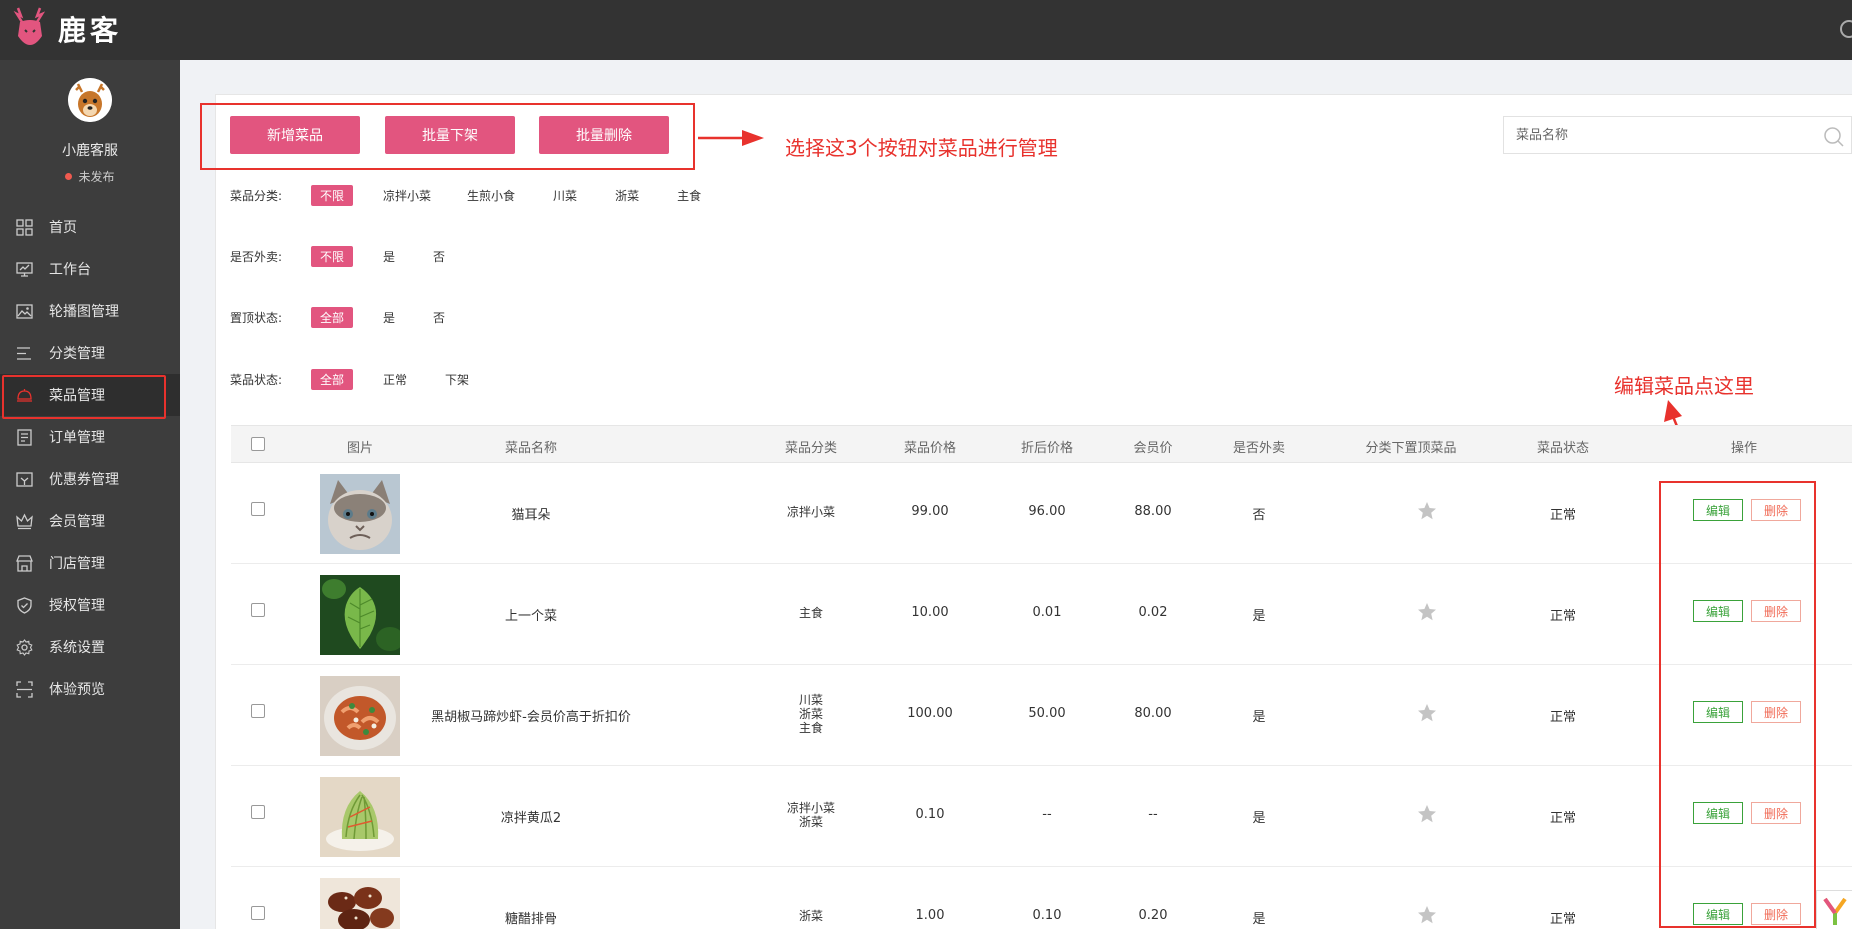  Describe the element at coordinates (811, 512) in the screenshot. I see `dish-category: 凉拌小菜` at that location.